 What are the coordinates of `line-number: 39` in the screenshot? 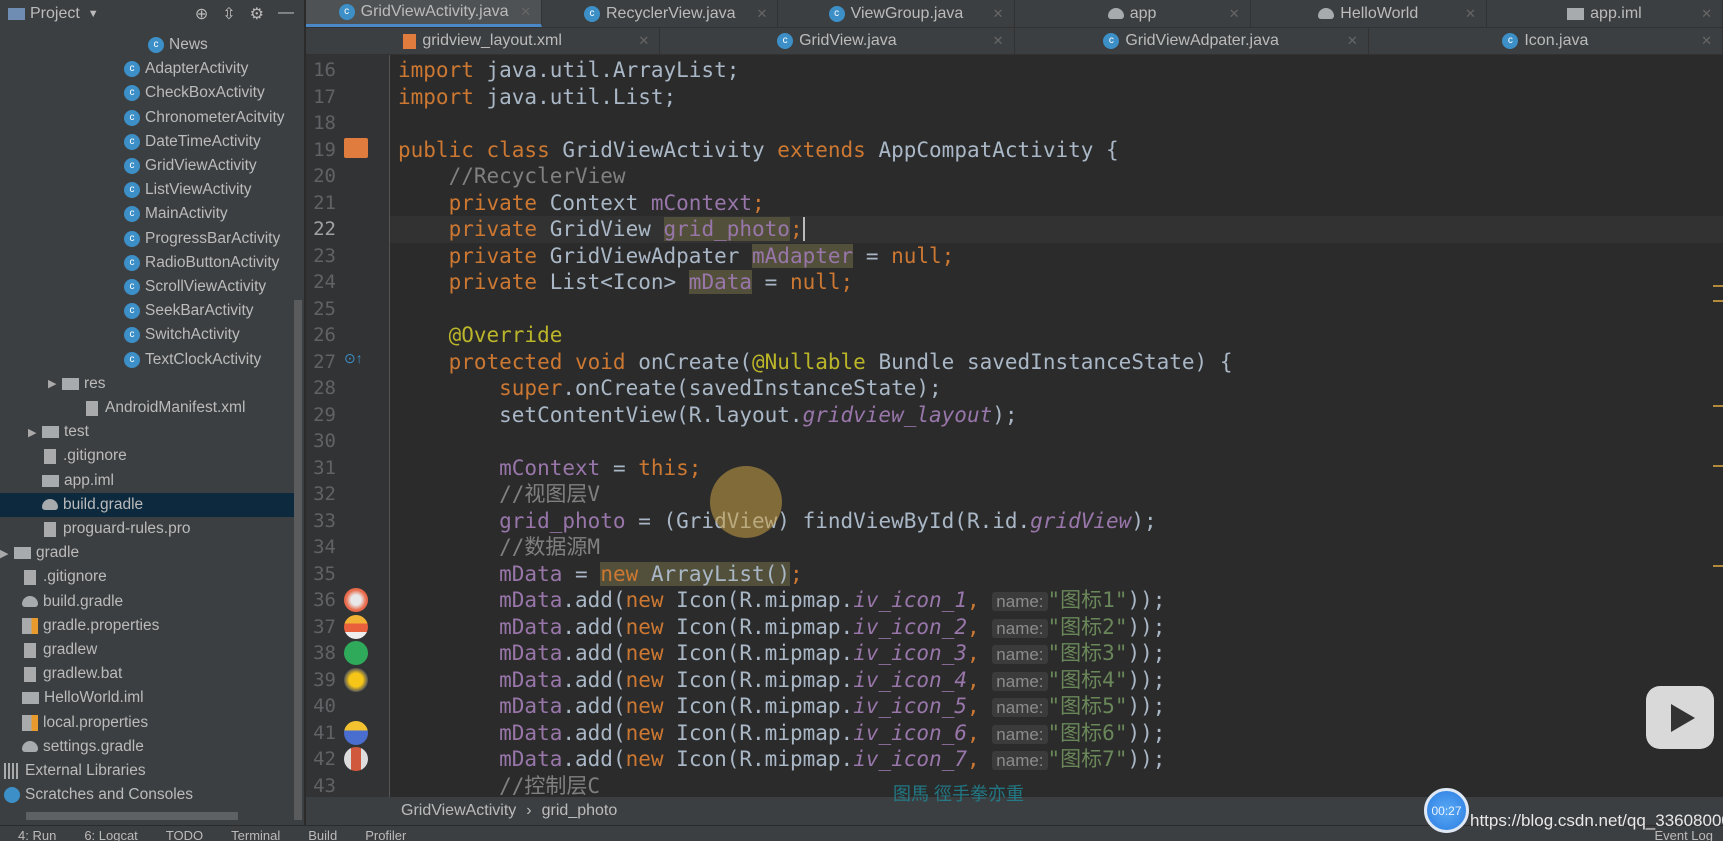 It's located at (321, 680).